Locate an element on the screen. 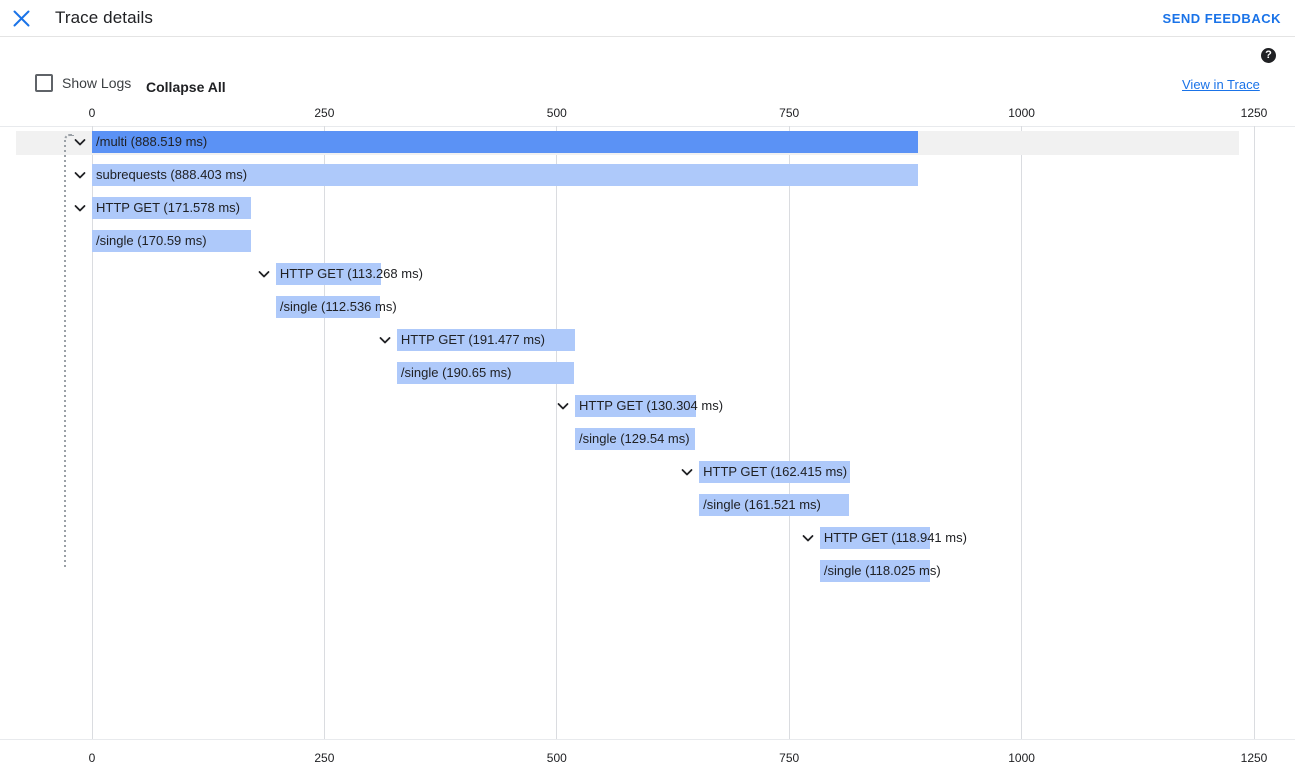  span-row: /single (161.521 ms) is located at coordinates (647, 505).